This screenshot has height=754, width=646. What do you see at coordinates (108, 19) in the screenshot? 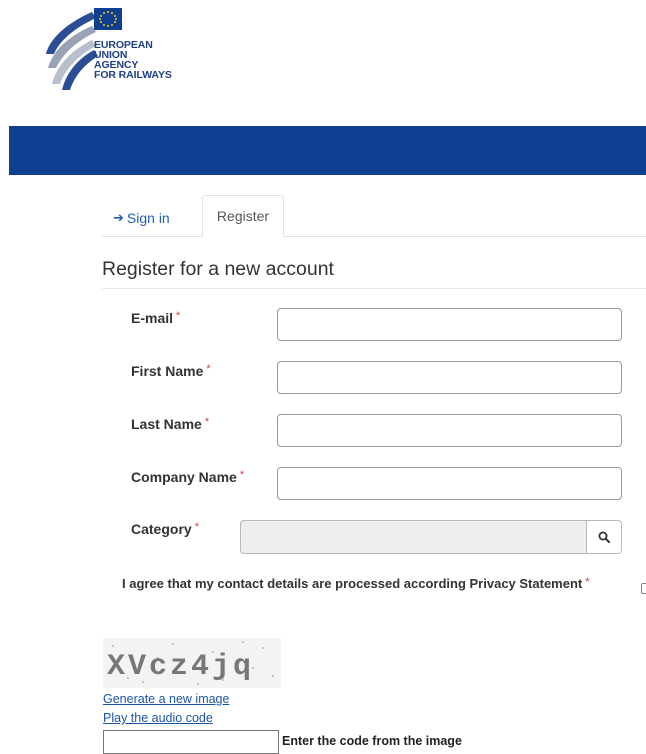
I see `eu-flag-icon` at bounding box center [108, 19].